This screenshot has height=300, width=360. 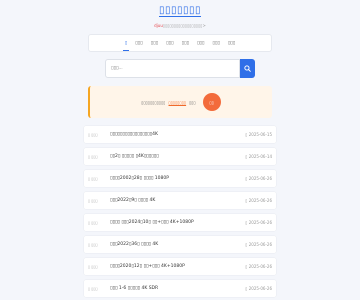 I want to click on tab-category-4: ▯▯▯, so click(x=185, y=43).